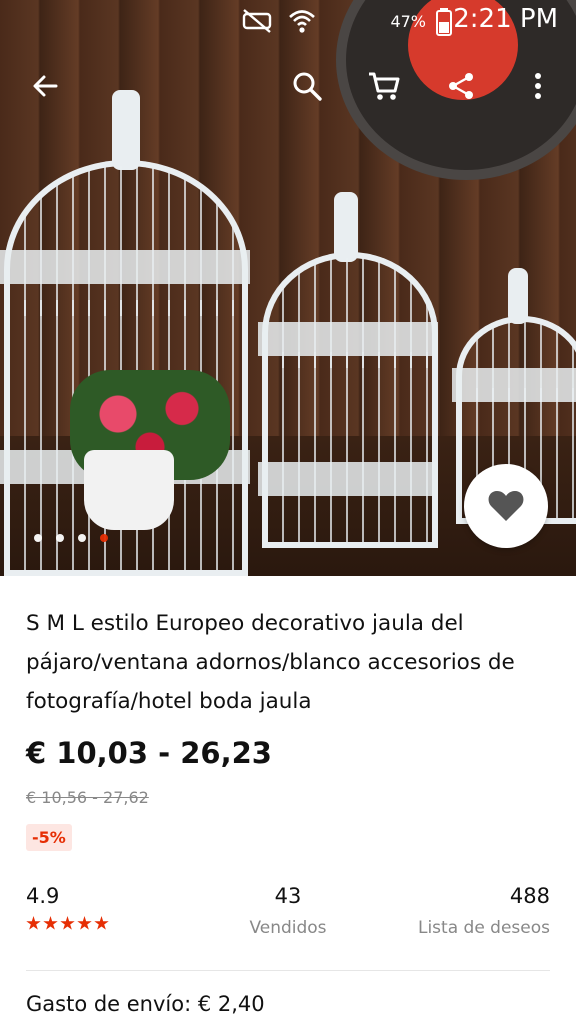  Describe the element at coordinates (71, 538) in the screenshot. I see `gallery-indicator` at that location.